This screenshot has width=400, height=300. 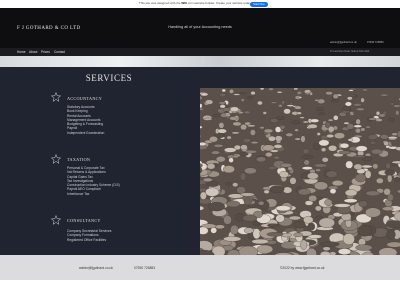 What do you see at coordinates (45, 52) in the screenshot?
I see `nav-item-prices: Prices` at bounding box center [45, 52].